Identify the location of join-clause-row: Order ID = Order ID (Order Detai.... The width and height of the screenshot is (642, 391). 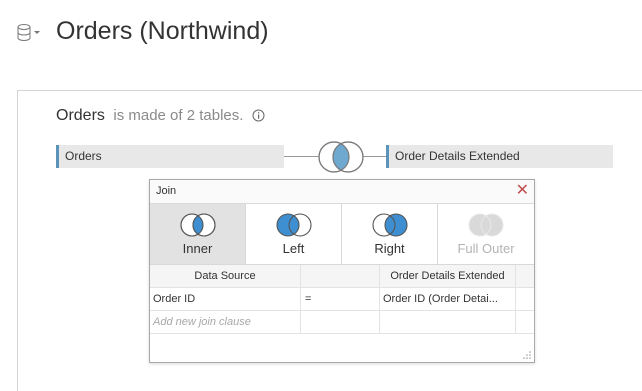
(342, 299).